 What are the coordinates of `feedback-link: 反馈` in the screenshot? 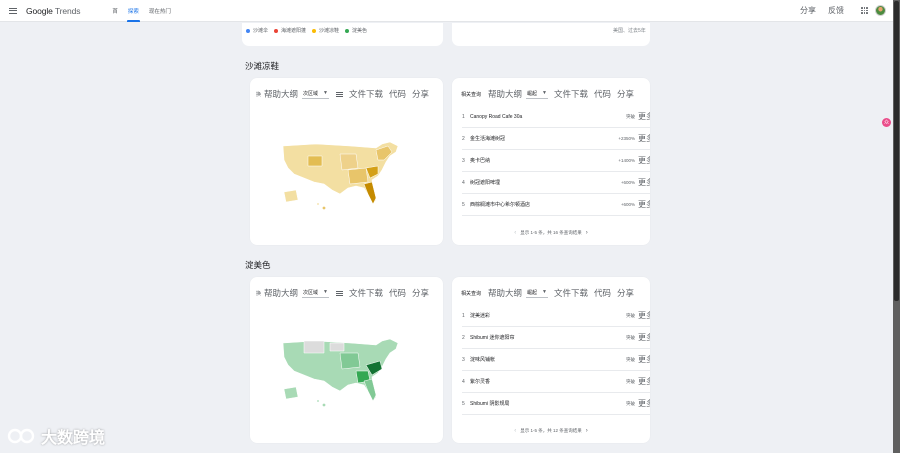 It's located at (836, 10).